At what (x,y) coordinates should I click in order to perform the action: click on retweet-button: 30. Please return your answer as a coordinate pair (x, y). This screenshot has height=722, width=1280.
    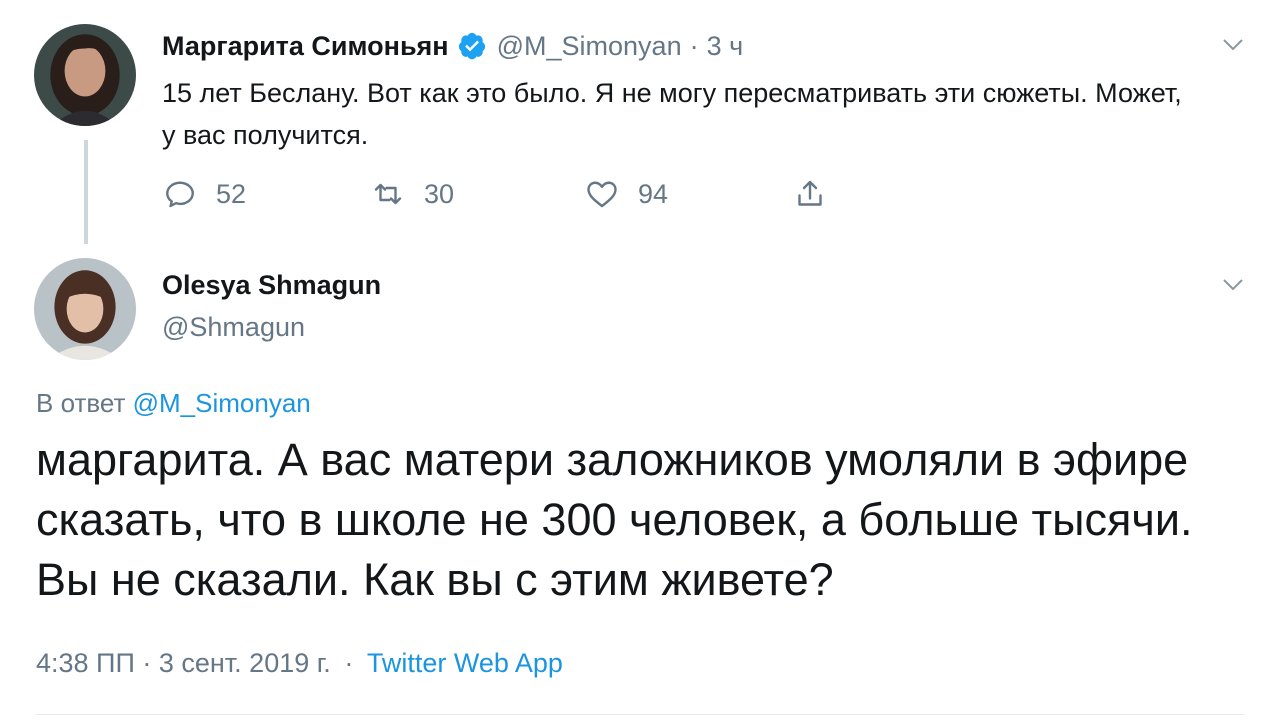
    Looking at the image, I should click on (412, 194).